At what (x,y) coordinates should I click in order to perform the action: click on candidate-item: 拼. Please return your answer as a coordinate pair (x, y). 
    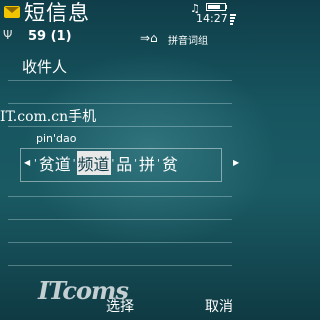
    Looking at the image, I should click on (147, 163).